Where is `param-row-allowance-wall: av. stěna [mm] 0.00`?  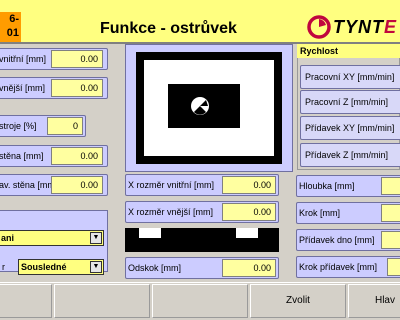 param-row-allowance-wall: av. stěna [mm] 0.00 is located at coordinates (54, 185).